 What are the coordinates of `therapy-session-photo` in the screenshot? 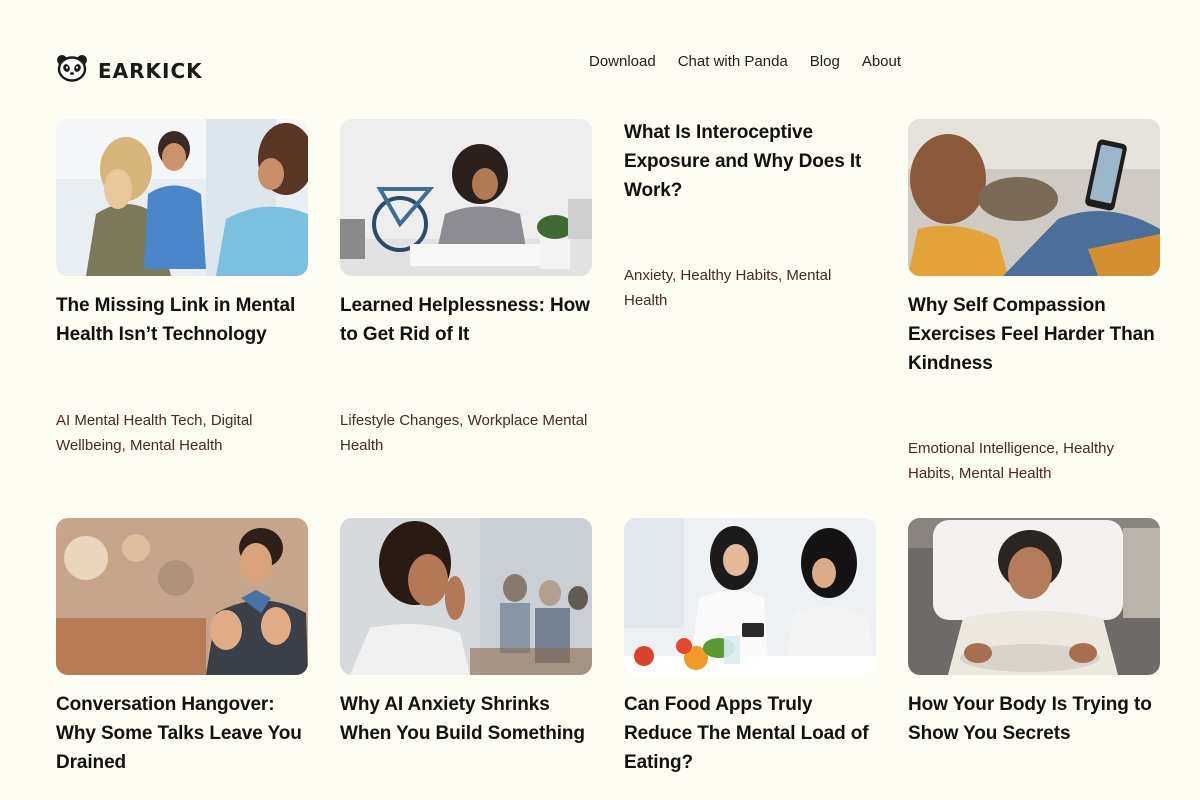 It's located at (182, 197).